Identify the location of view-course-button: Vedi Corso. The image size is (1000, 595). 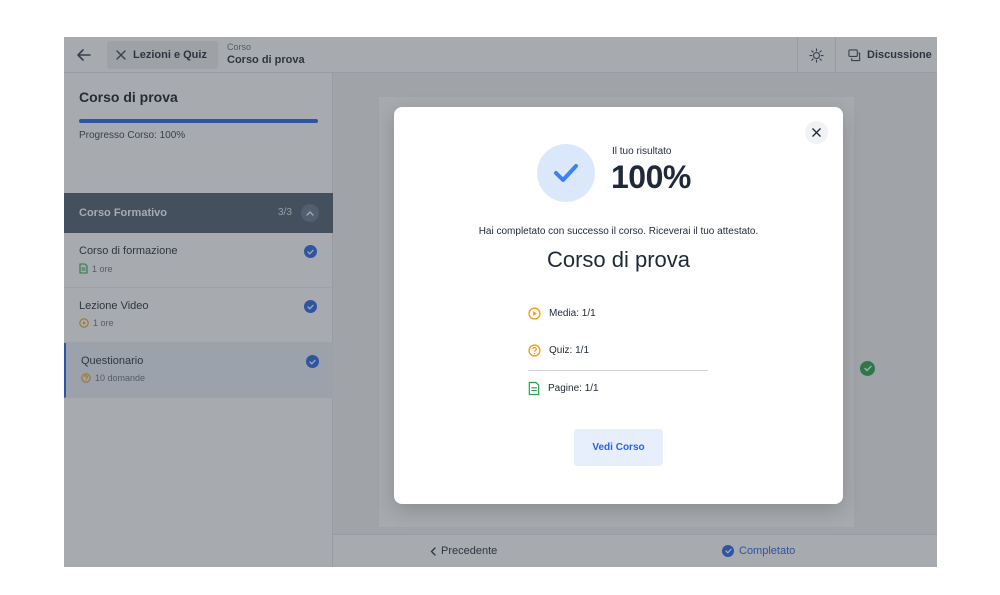
(618, 447).